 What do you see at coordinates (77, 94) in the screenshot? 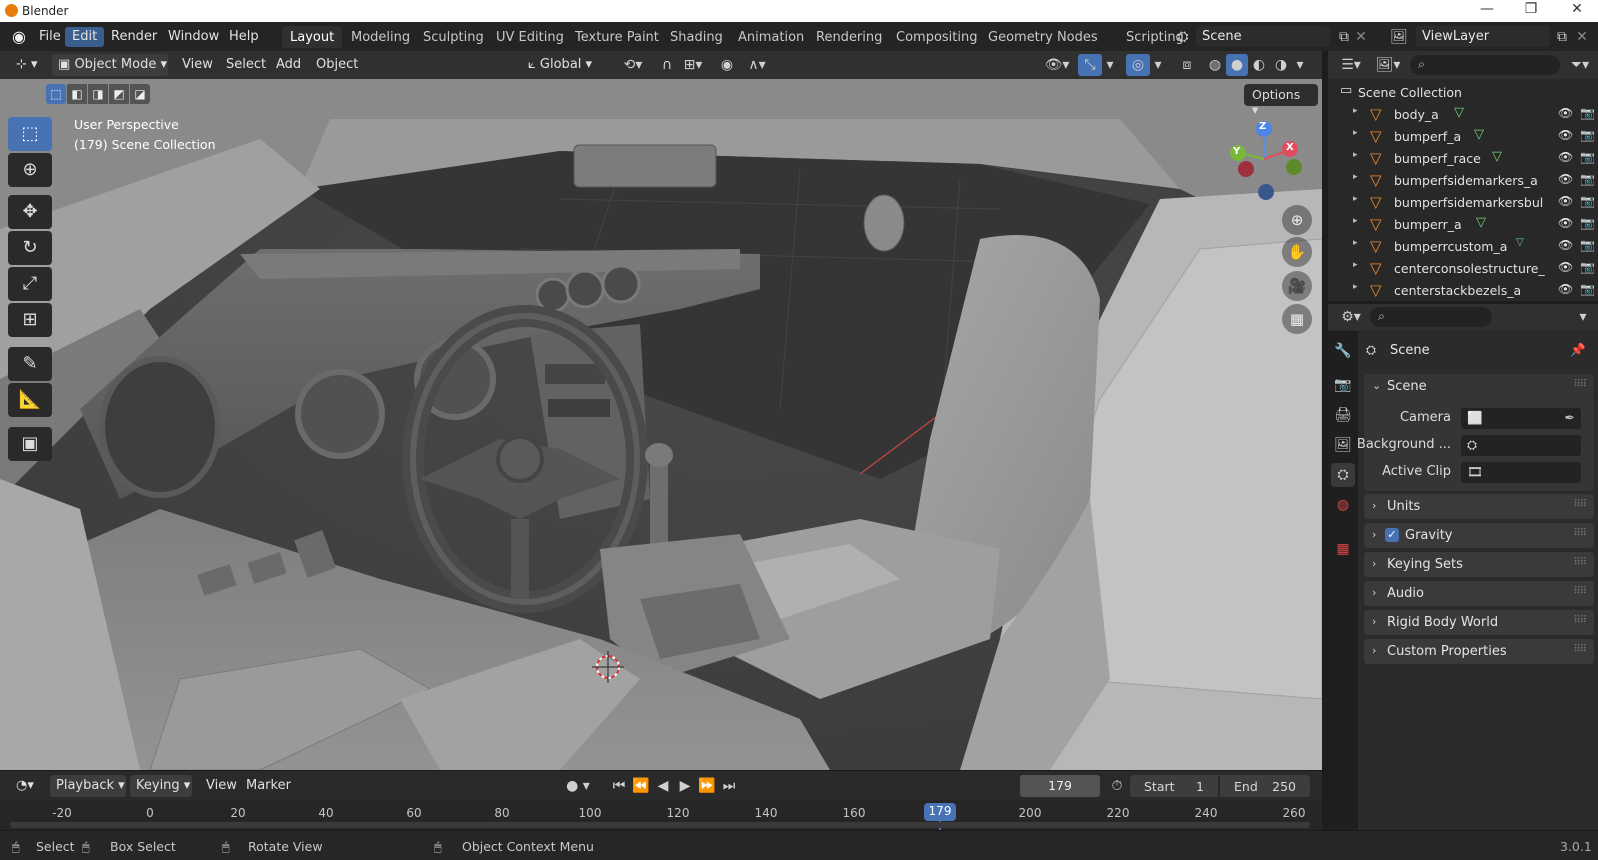
I see `select-extend-icon: ◧` at bounding box center [77, 94].